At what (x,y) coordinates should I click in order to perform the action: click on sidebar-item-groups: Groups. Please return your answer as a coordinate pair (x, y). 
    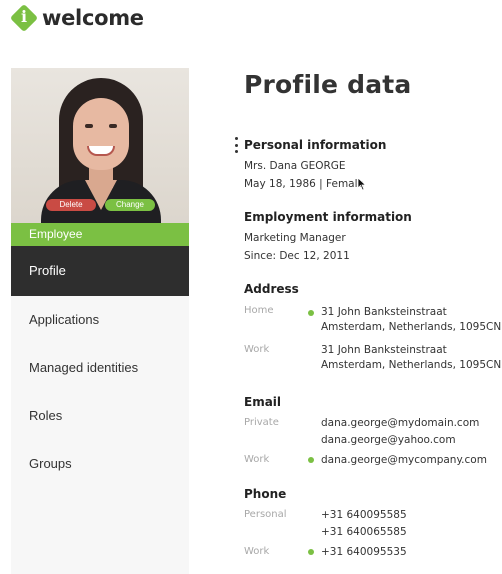
    Looking at the image, I should click on (100, 464).